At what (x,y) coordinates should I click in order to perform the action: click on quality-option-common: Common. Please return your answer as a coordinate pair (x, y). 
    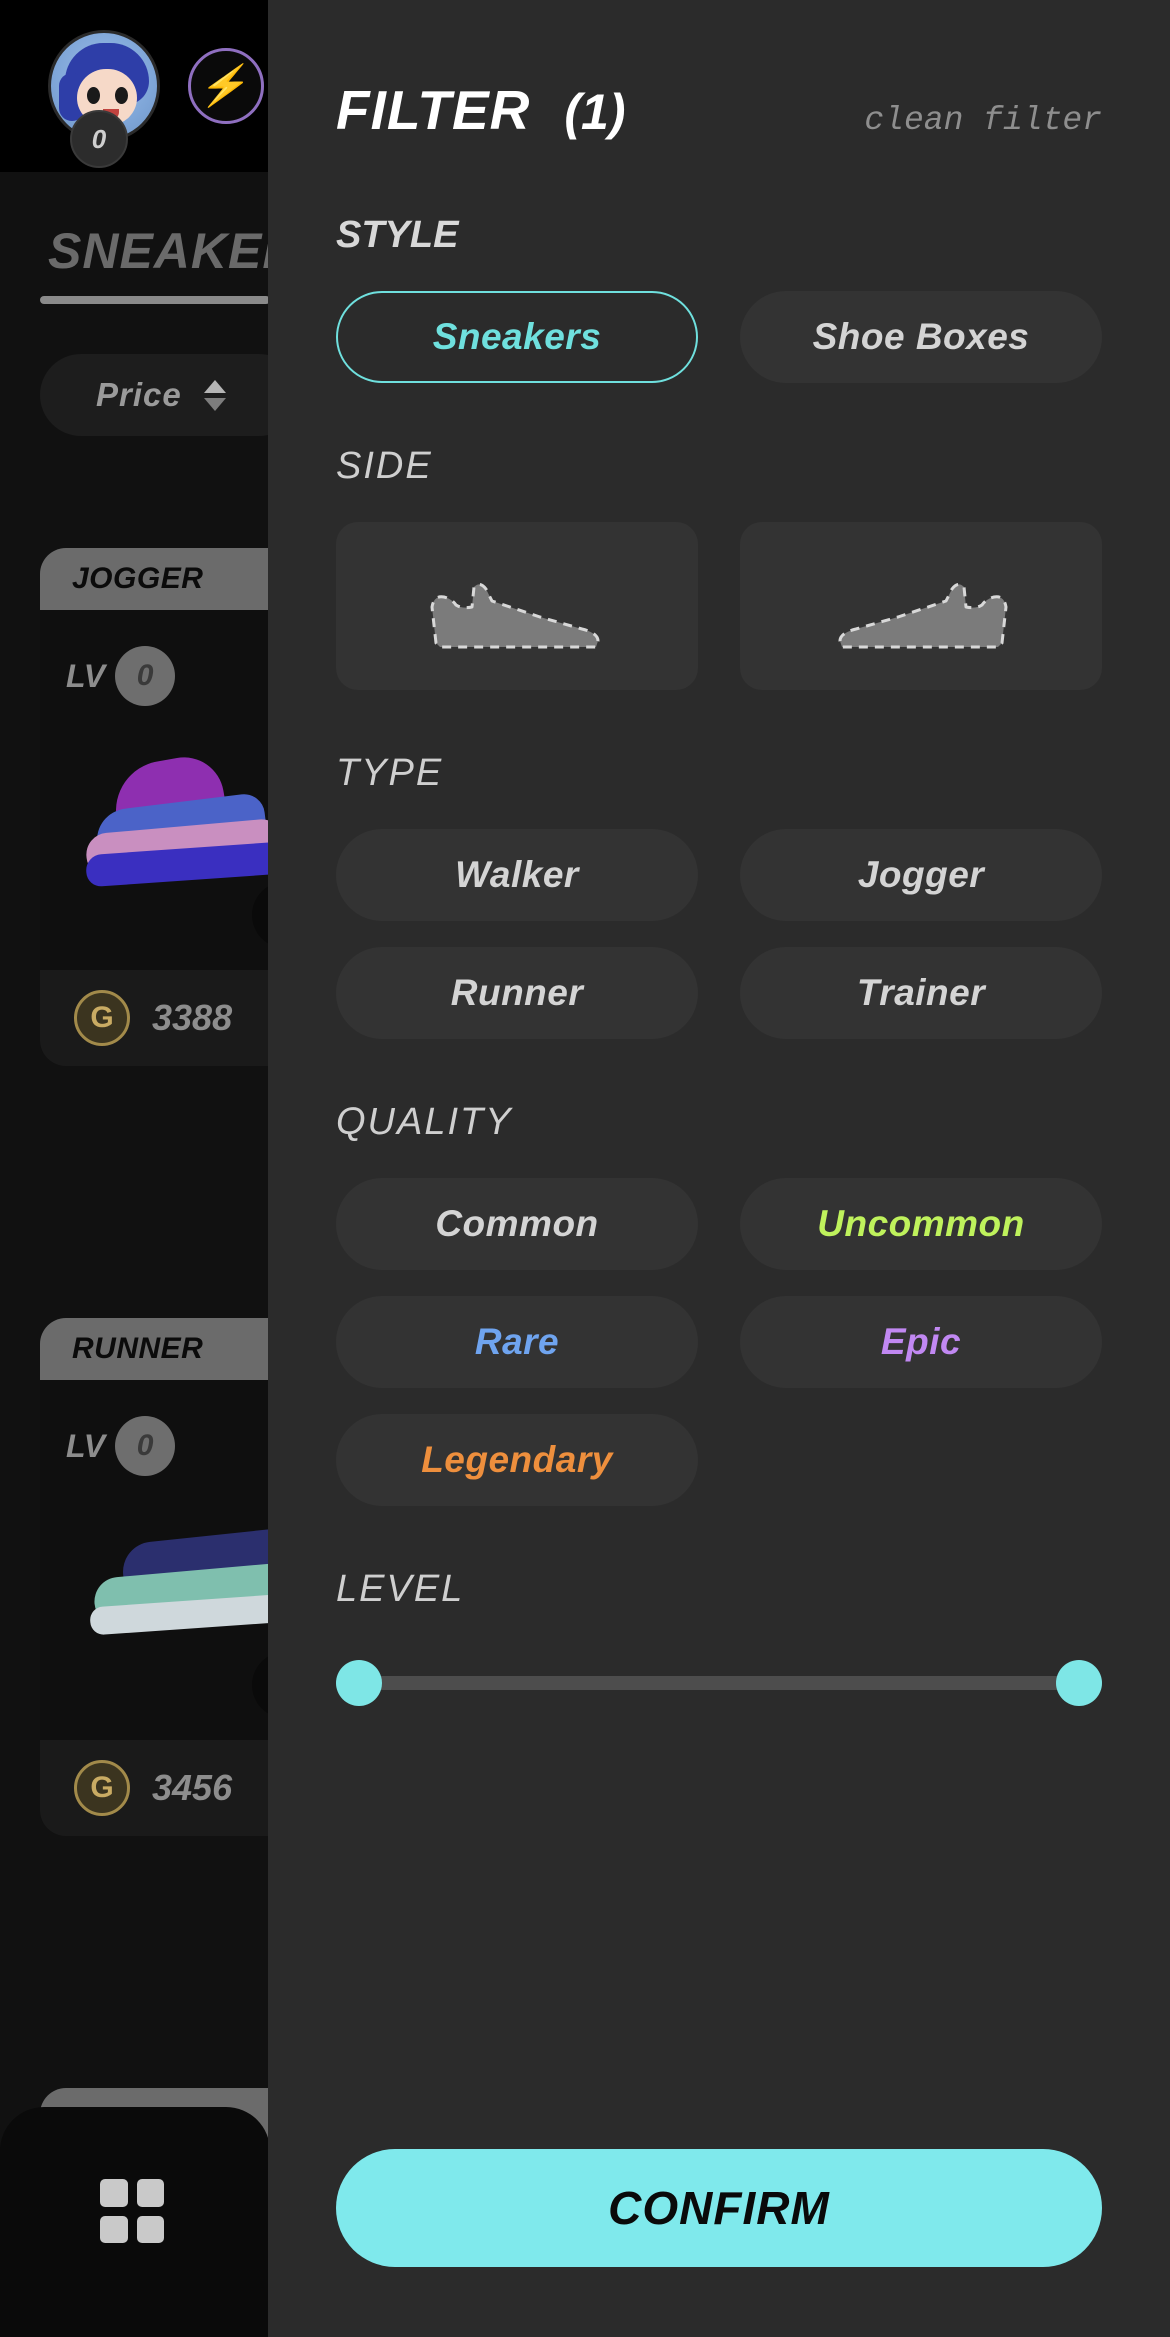
    Looking at the image, I should click on (517, 1224).